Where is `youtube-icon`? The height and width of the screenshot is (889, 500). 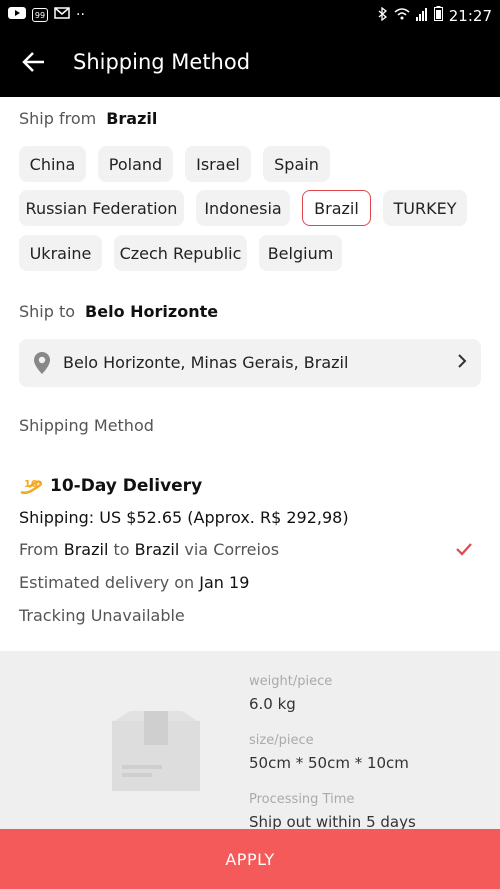
youtube-icon is located at coordinates (17, 15).